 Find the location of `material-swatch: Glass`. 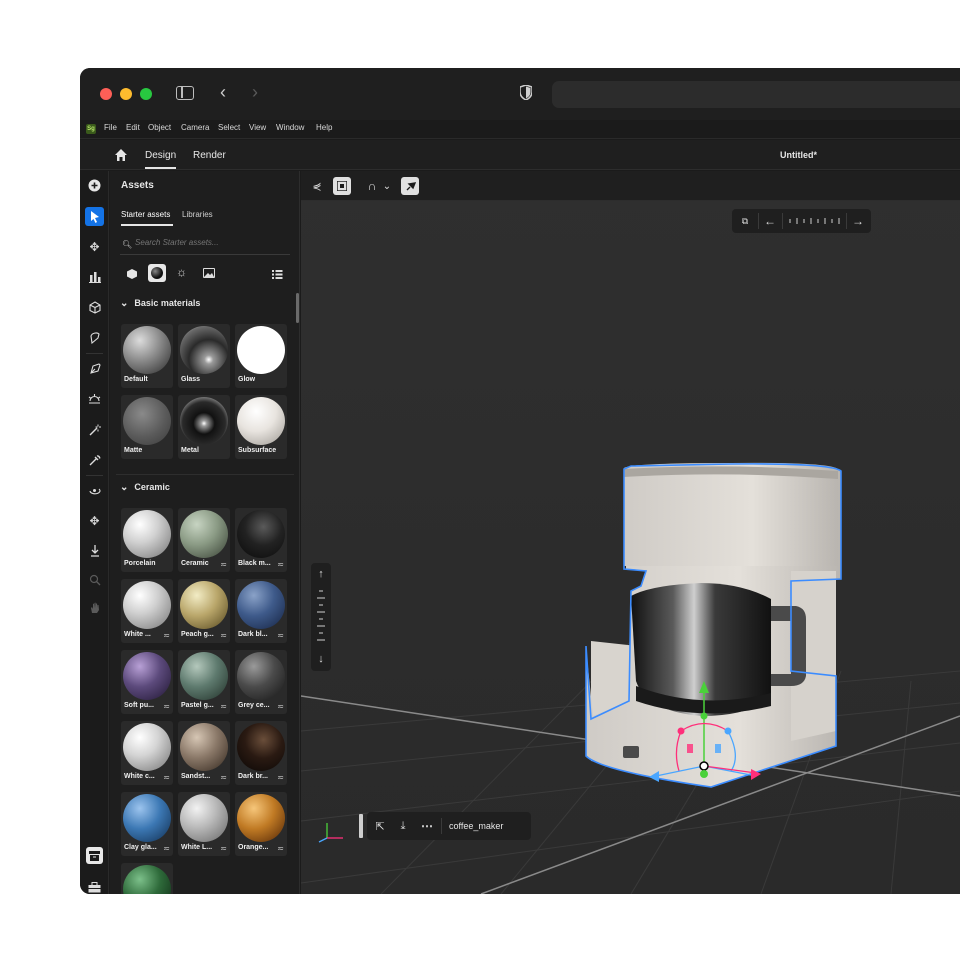

material-swatch: Glass is located at coordinates (204, 356).